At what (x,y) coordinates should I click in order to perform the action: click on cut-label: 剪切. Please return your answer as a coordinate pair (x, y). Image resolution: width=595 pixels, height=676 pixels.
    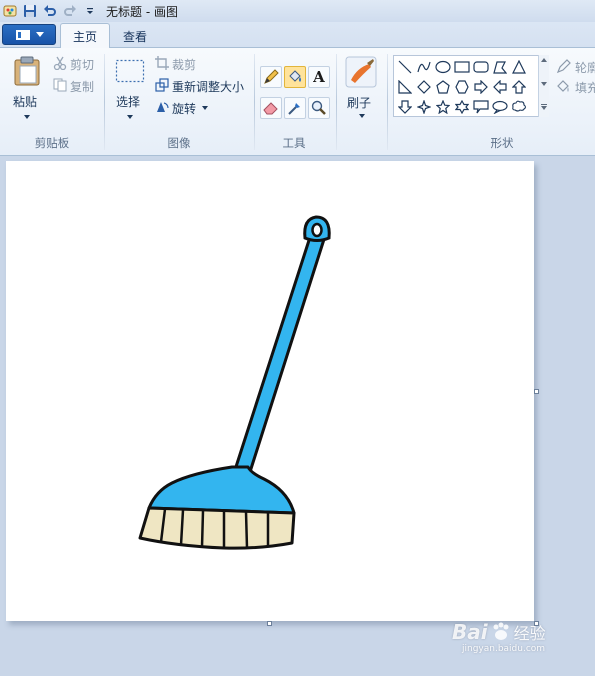
    Looking at the image, I should click on (82, 65).